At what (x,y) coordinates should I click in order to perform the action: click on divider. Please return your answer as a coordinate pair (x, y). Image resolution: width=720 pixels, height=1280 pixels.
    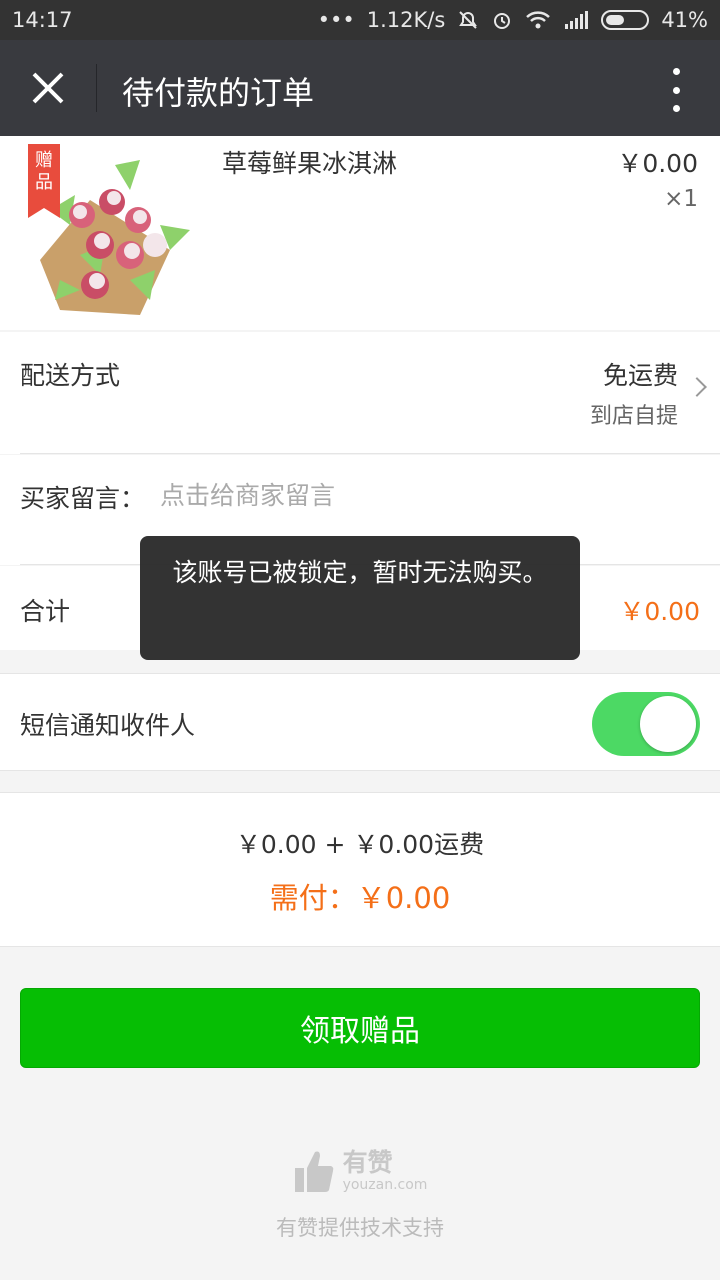
    Looking at the image, I should click on (370, 453).